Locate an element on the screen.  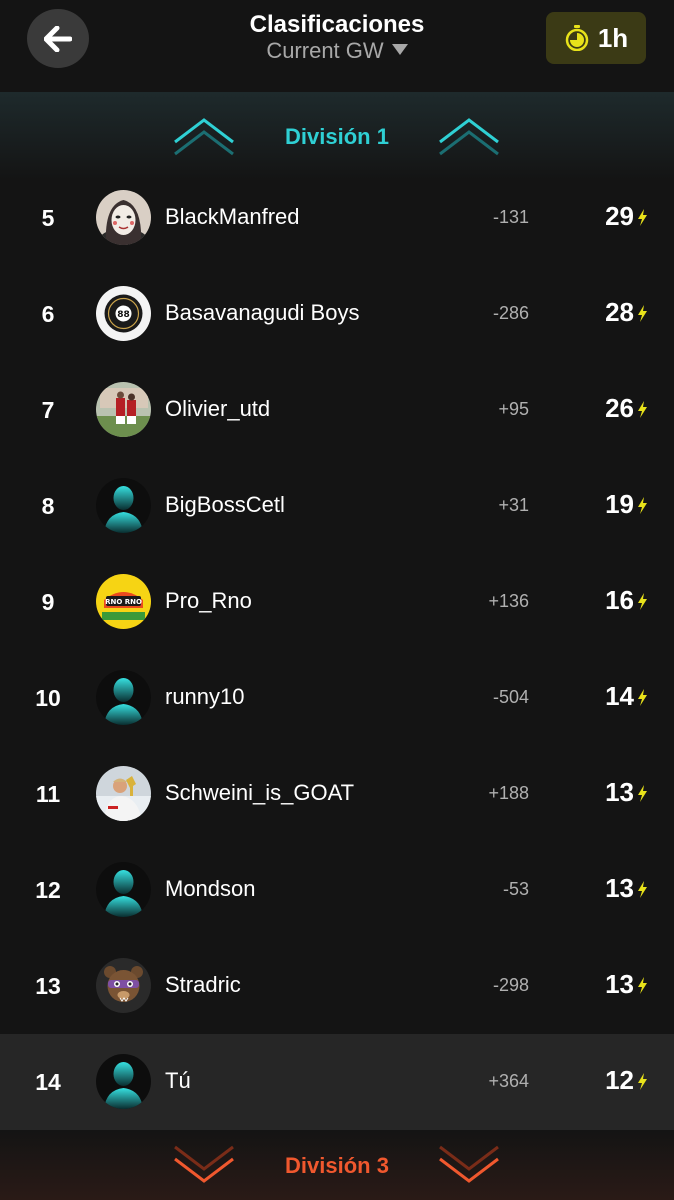
rank-change: -131 is located at coordinates (510, 217).